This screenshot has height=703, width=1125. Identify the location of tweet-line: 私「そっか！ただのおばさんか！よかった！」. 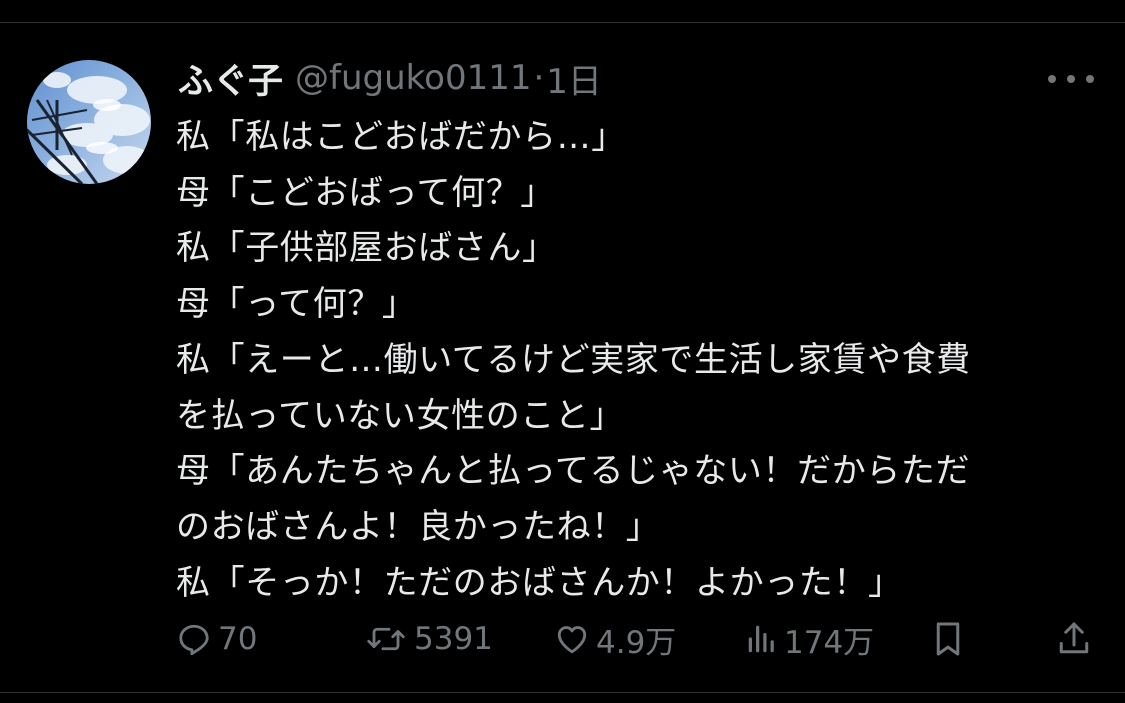
(539, 582).